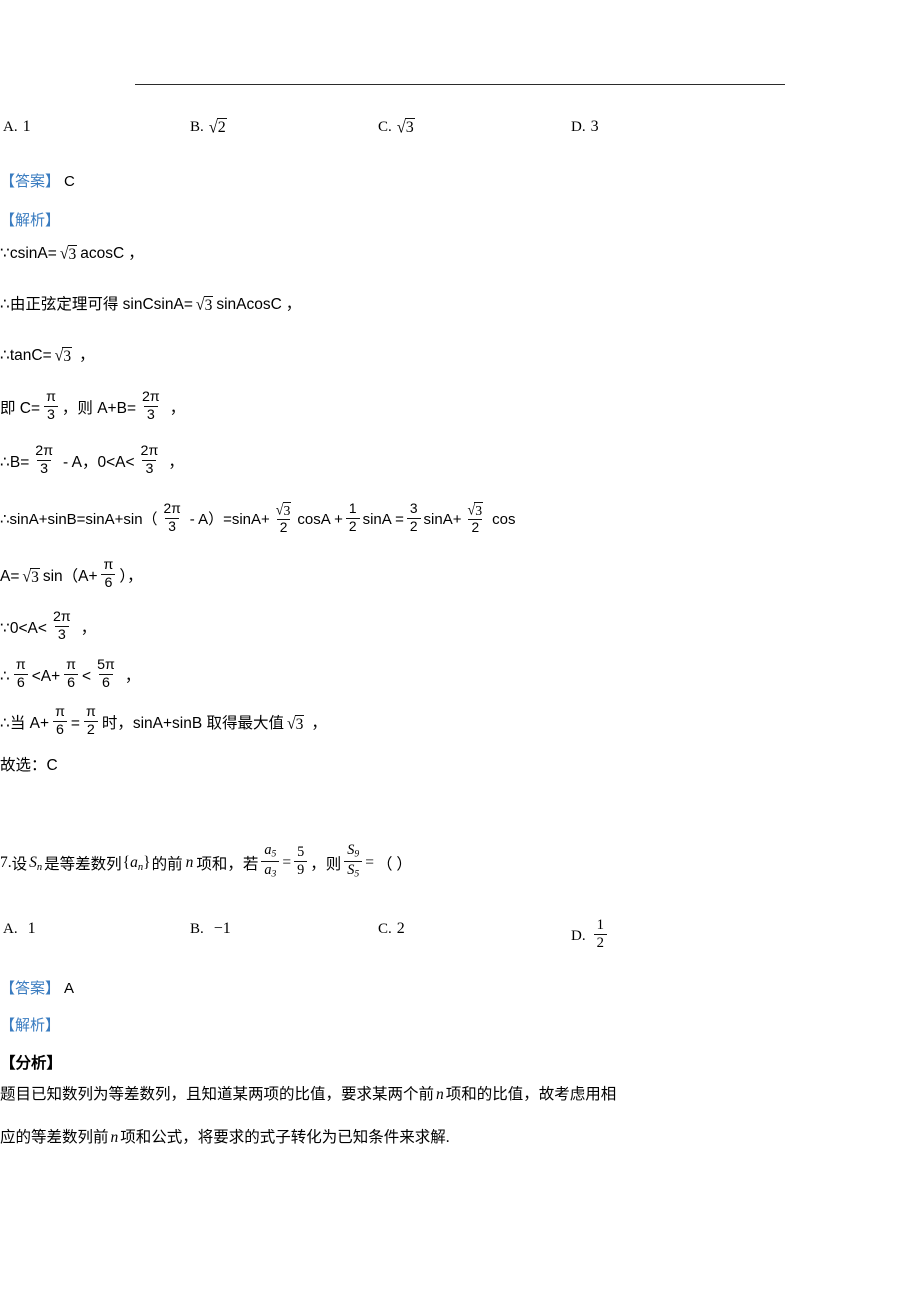 This screenshot has width=920, height=1302. I want to click on fraction-pi-over-3: π 3, so click(51, 405).